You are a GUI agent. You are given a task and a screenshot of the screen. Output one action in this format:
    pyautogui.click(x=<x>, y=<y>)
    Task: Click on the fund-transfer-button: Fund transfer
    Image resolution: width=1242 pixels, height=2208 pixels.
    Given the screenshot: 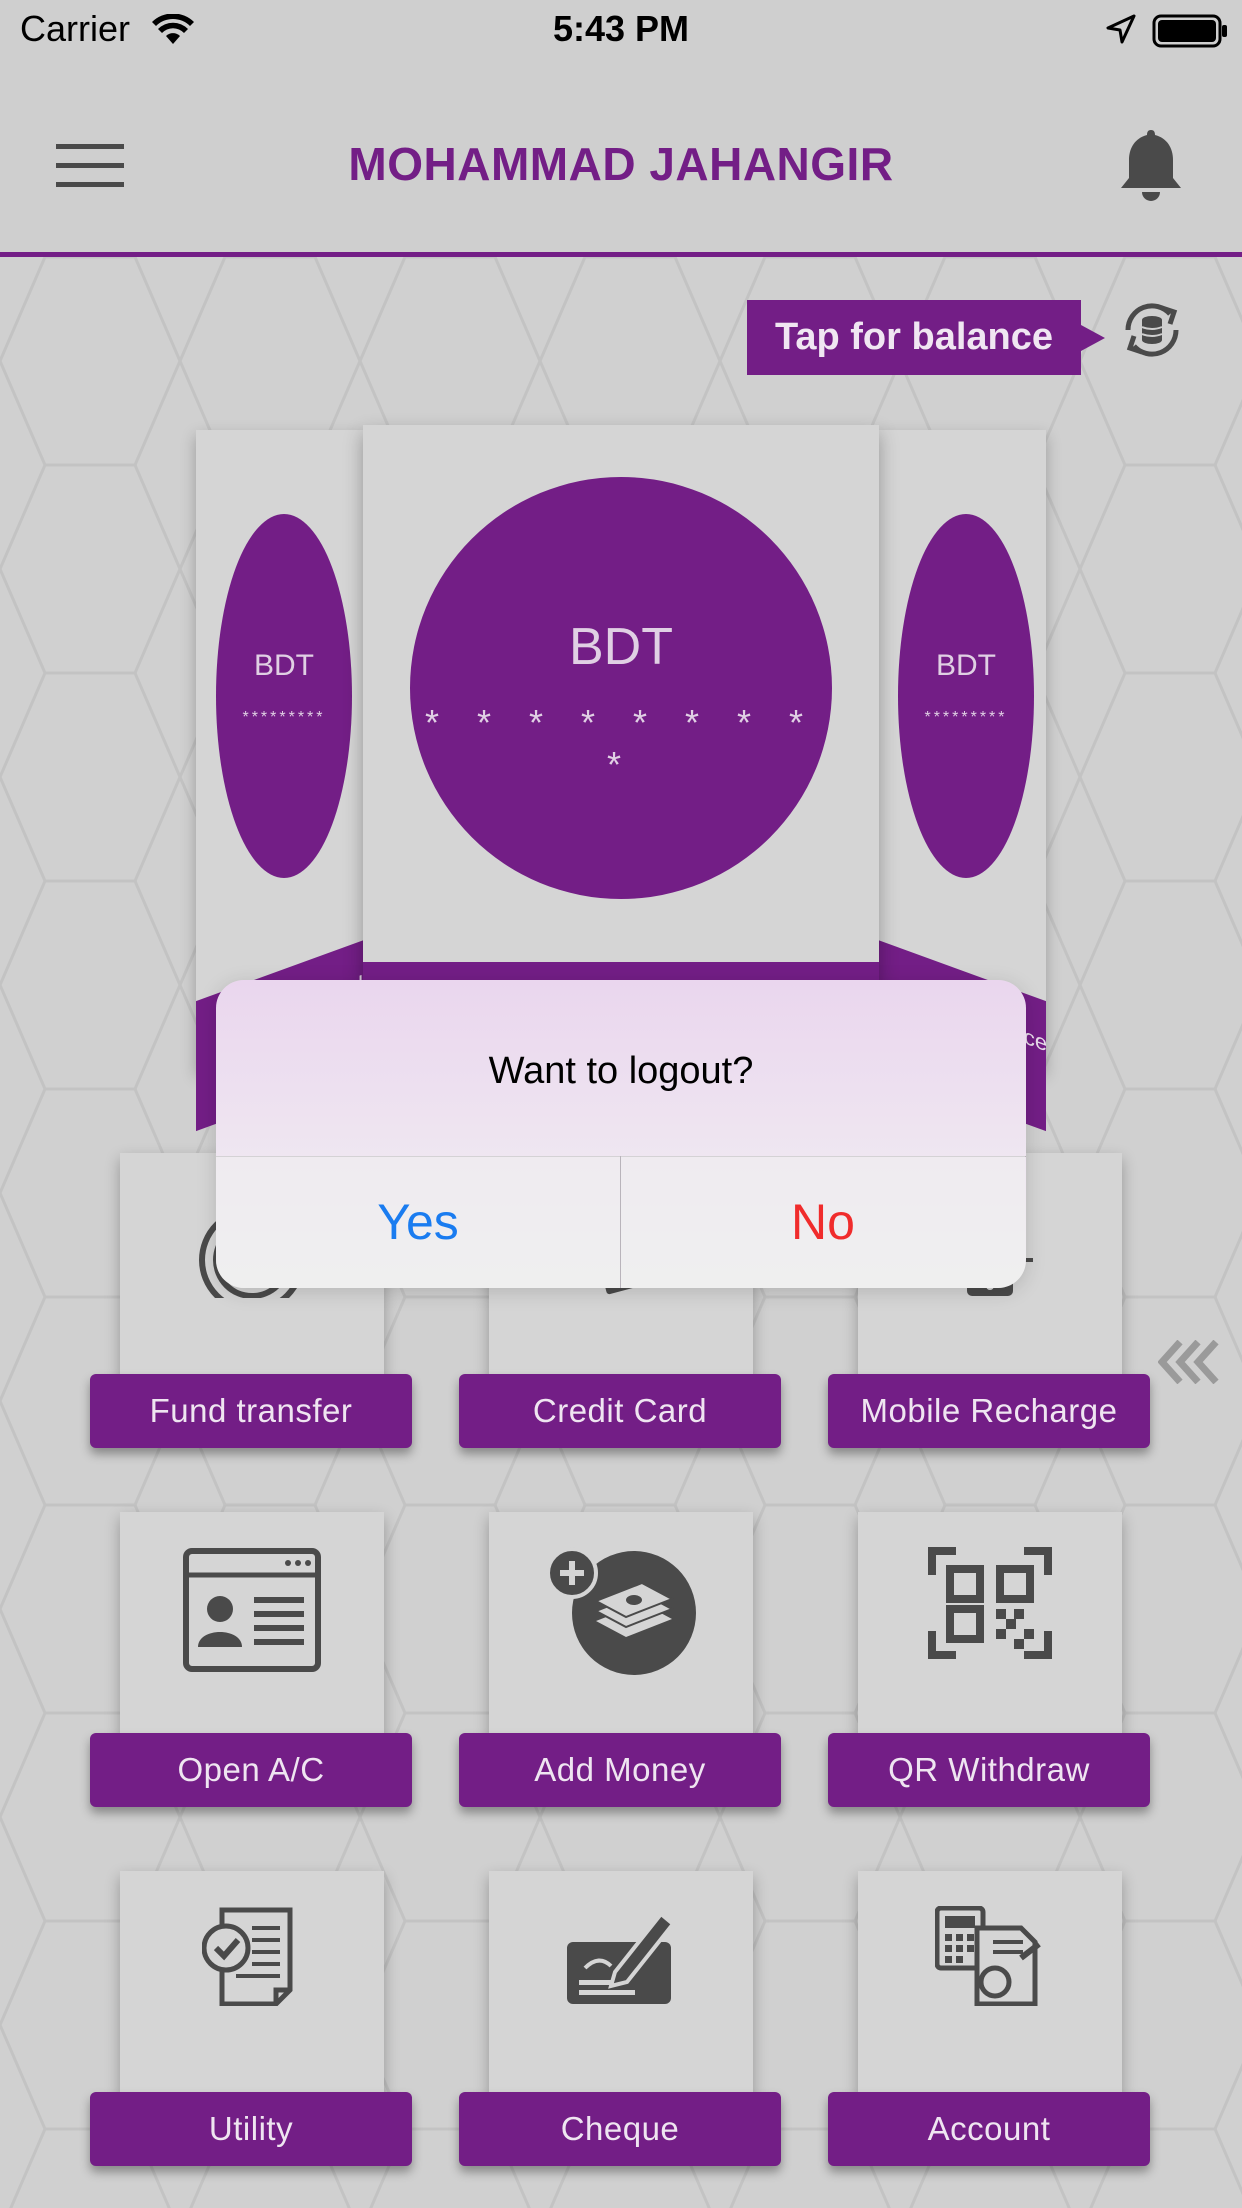 What is the action you would take?
    pyautogui.click(x=251, y=1411)
    